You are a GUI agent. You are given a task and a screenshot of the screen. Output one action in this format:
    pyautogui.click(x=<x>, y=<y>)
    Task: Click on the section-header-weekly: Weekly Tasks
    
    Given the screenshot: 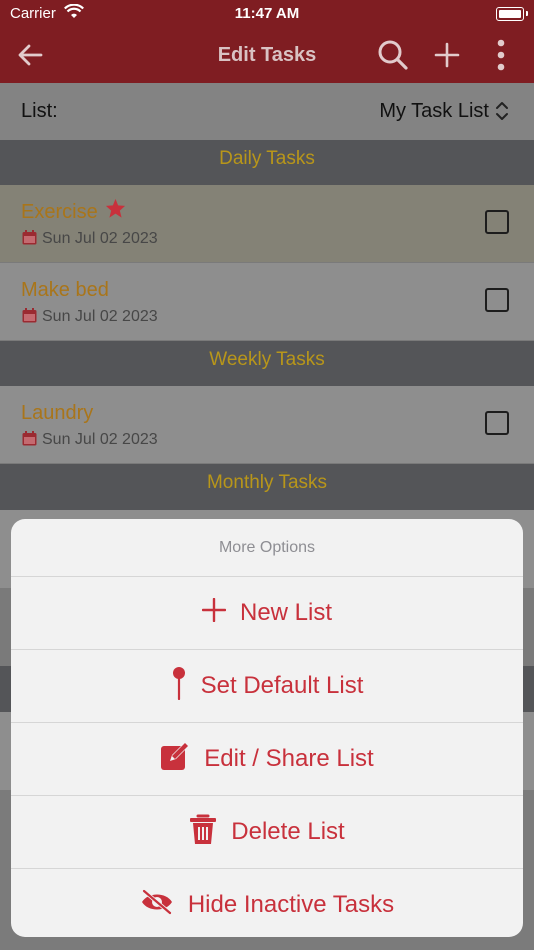 What is the action you would take?
    pyautogui.click(x=267, y=364)
    